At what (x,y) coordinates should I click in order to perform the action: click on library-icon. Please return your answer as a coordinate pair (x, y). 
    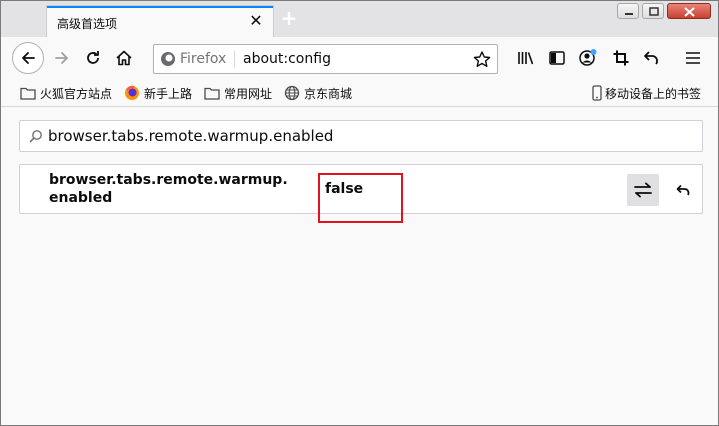
    Looking at the image, I should click on (526, 58).